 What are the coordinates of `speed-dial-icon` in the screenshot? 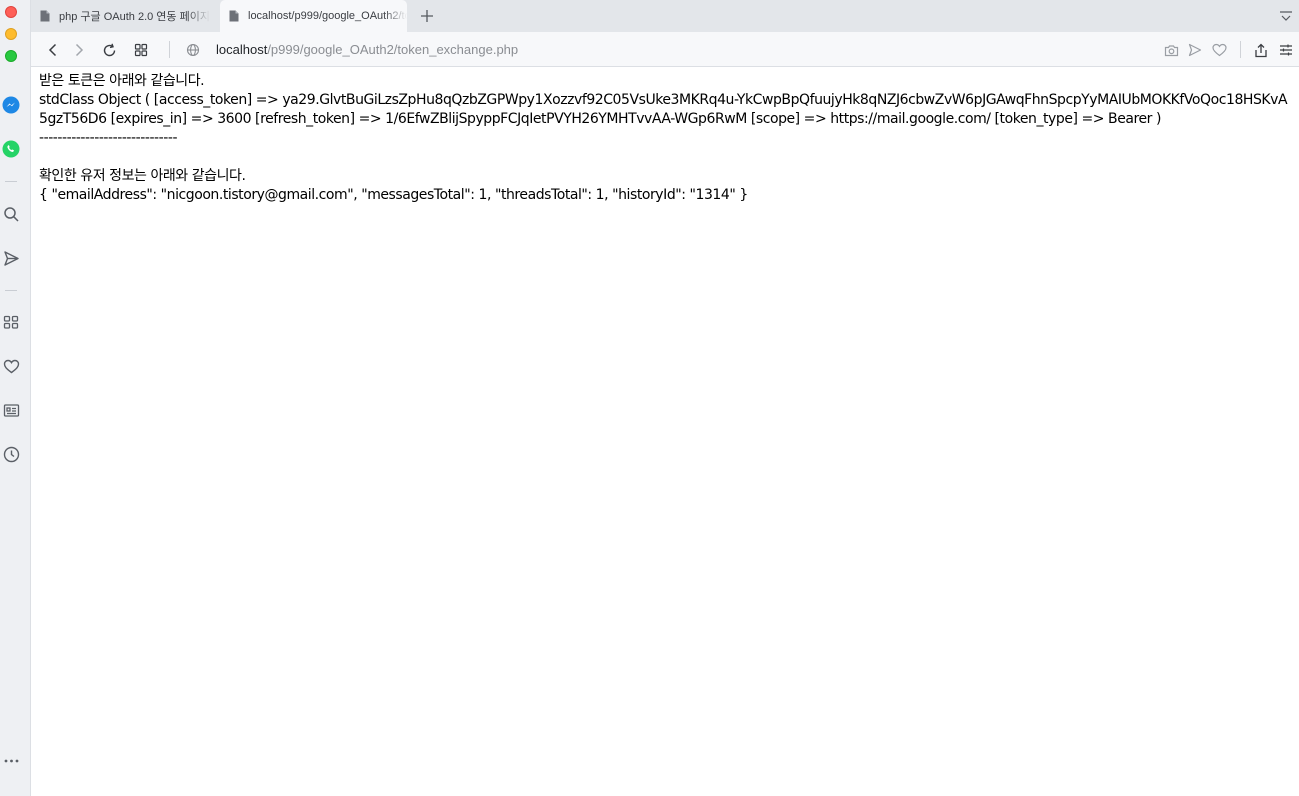 It's located at (11, 322).